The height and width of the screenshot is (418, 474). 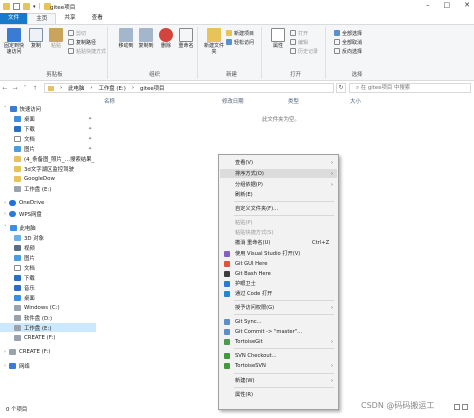 I want to click on window-controls: – □ ✕, so click(x=448, y=5).